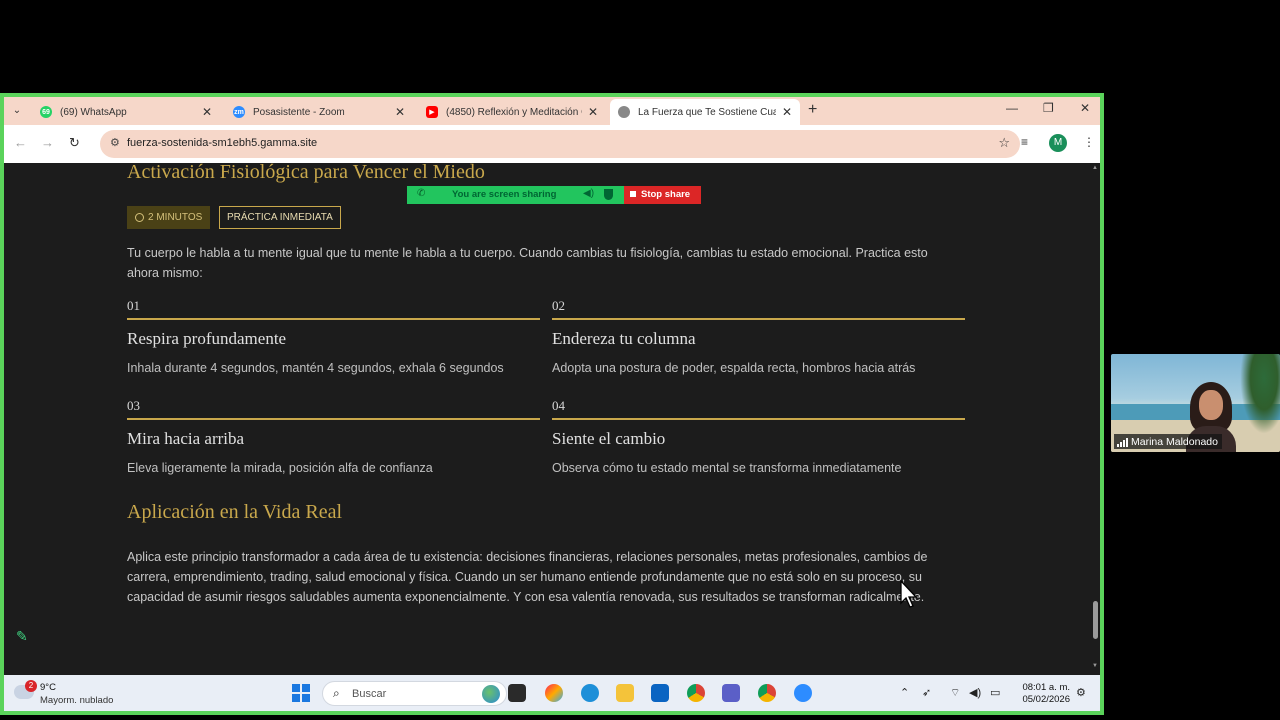 This screenshot has height=720, width=1280. Describe the element at coordinates (421, 193) in the screenshot. I see `drag-handle-icon: ✆` at that location.